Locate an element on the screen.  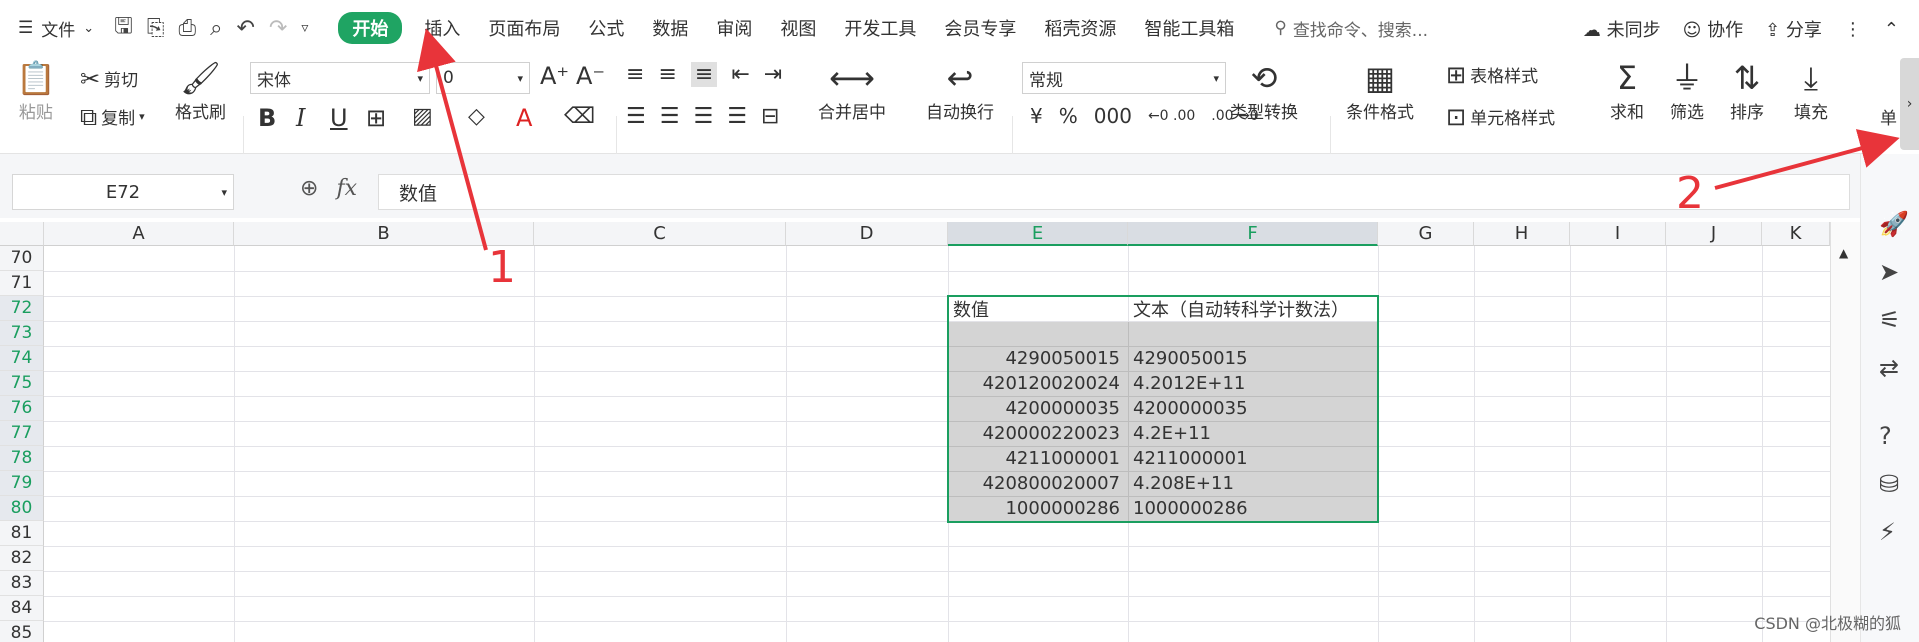
row-header: 72 is located at coordinates (22, 308).